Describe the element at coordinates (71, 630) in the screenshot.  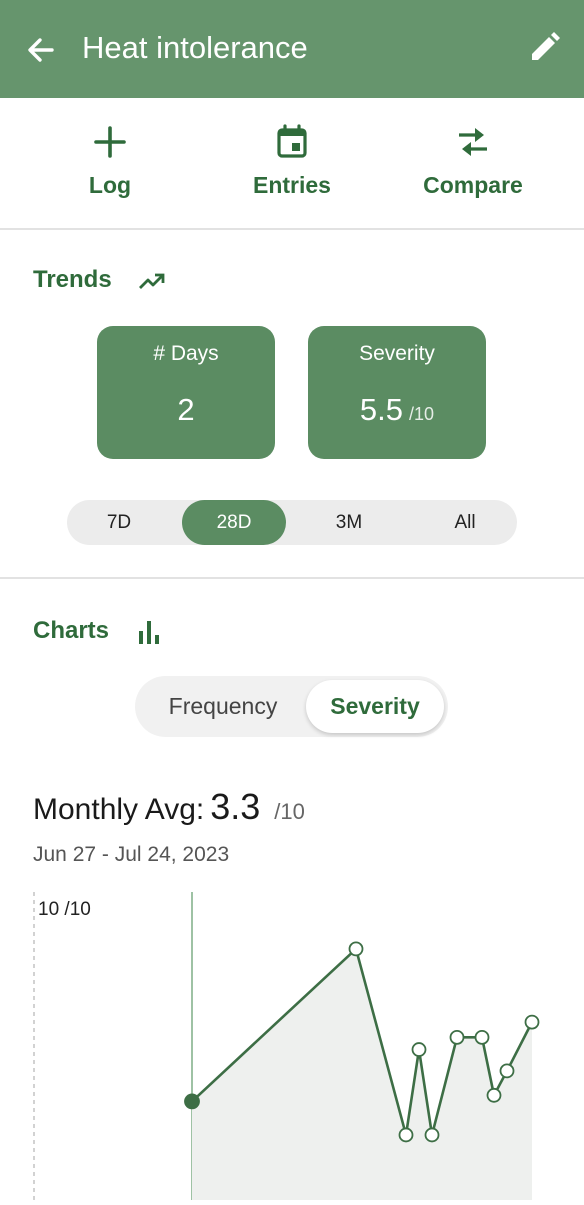
I see `charts-title: Charts` at that location.